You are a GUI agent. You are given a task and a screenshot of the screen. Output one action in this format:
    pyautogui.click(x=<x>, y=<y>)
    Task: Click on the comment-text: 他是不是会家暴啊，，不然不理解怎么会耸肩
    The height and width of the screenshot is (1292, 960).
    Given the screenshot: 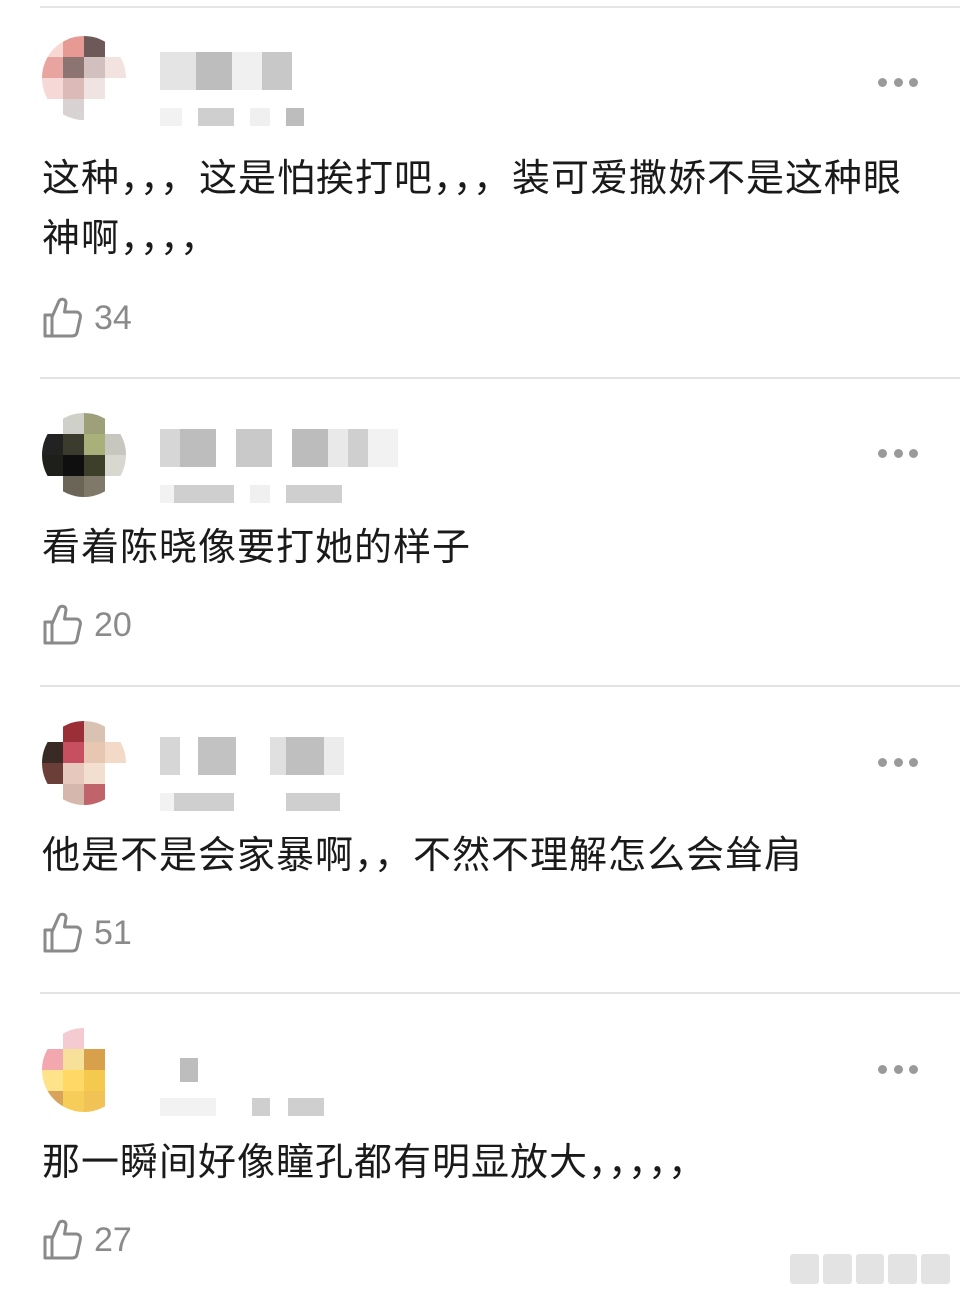 What is the action you would take?
    pyautogui.click(x=423, y=855)
    